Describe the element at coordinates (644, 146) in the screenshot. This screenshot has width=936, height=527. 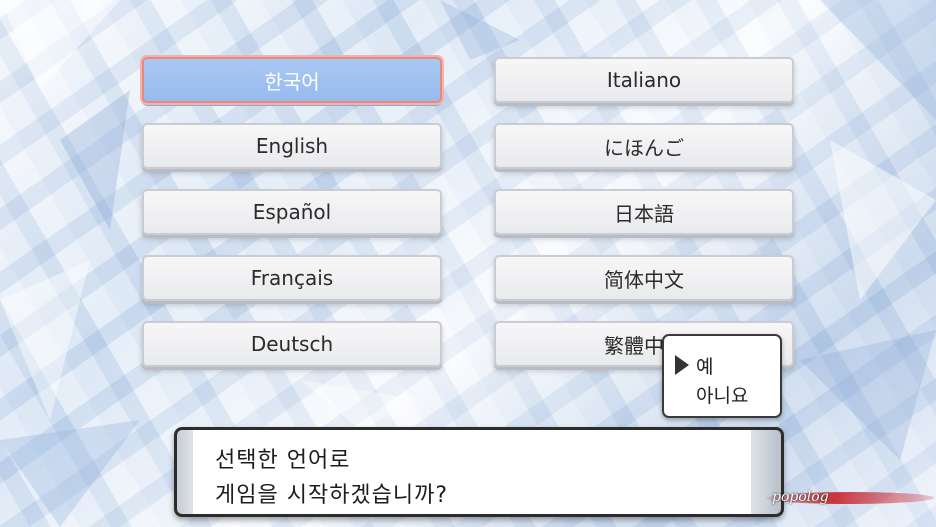
I see `language-button-japanese-kana: にほんご` at that location.